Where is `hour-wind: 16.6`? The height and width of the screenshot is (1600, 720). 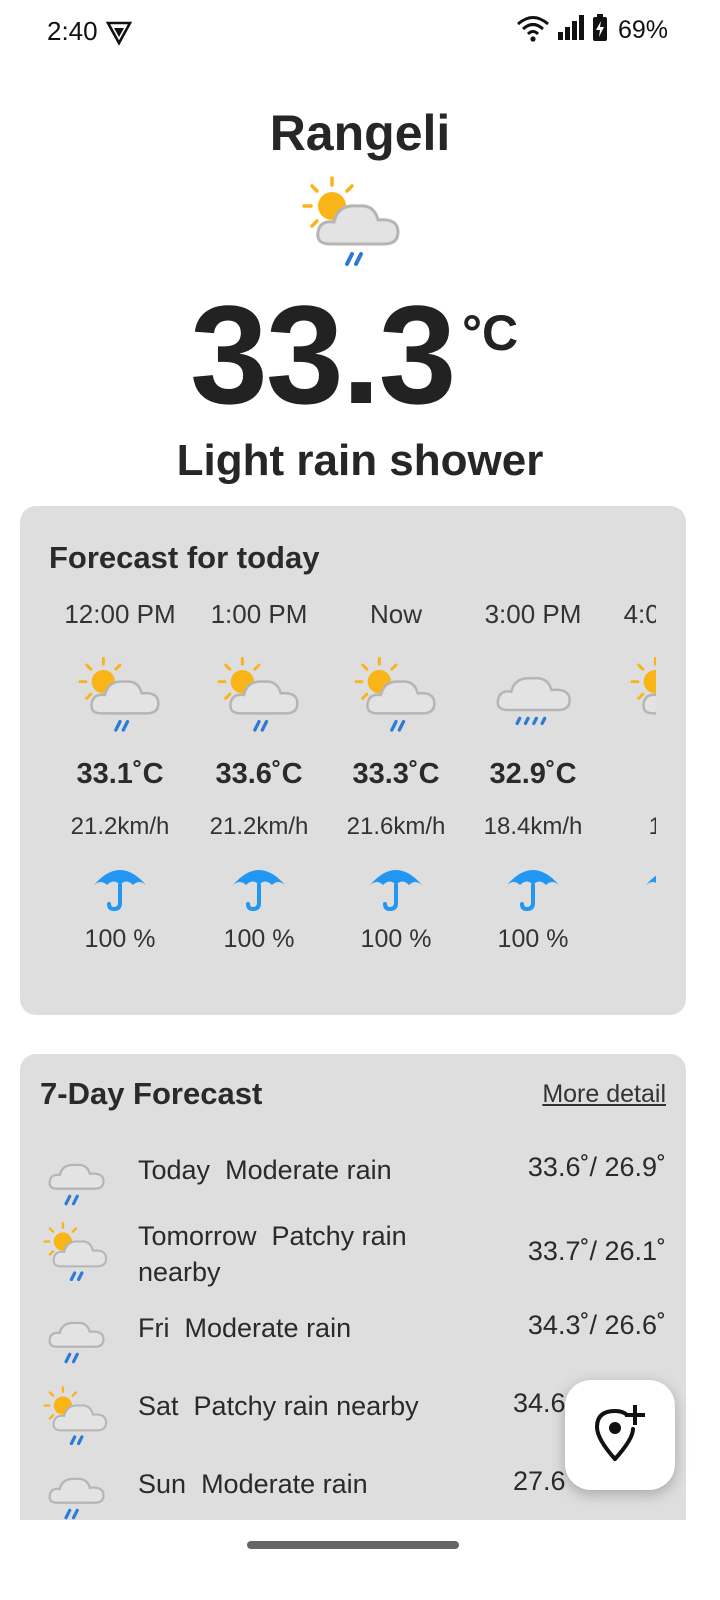 hour-wind: 16.6 is located at coordinates (652, 826).